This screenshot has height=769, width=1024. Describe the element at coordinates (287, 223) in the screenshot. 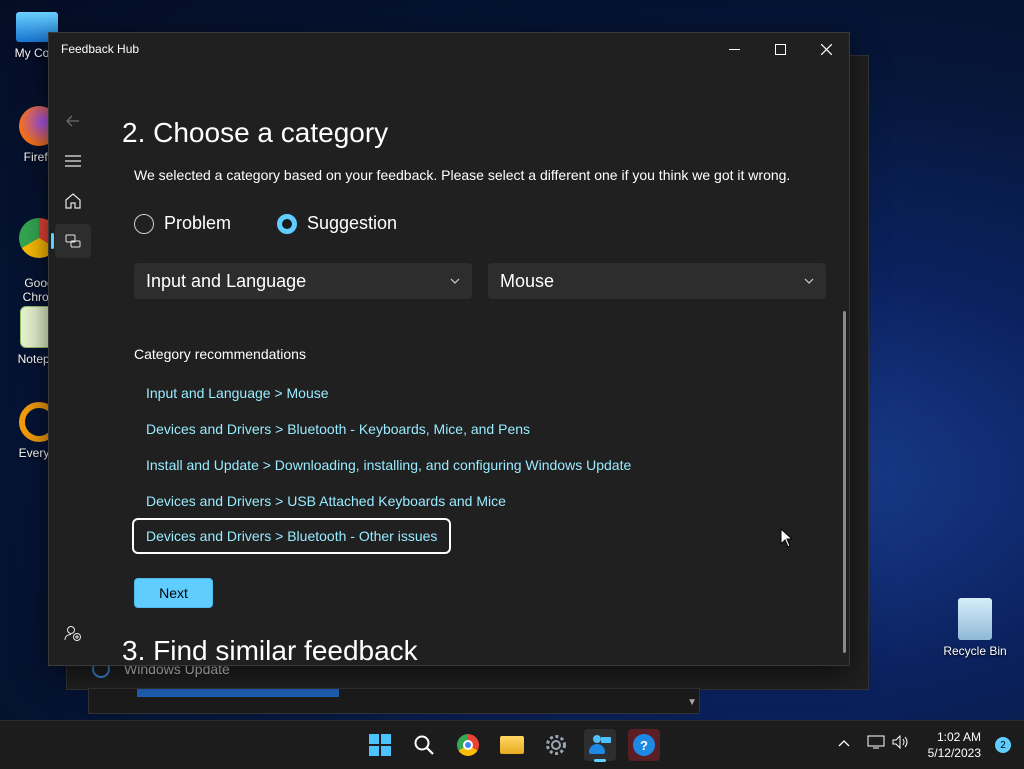

I see `radio-indicator-selected` at that location.